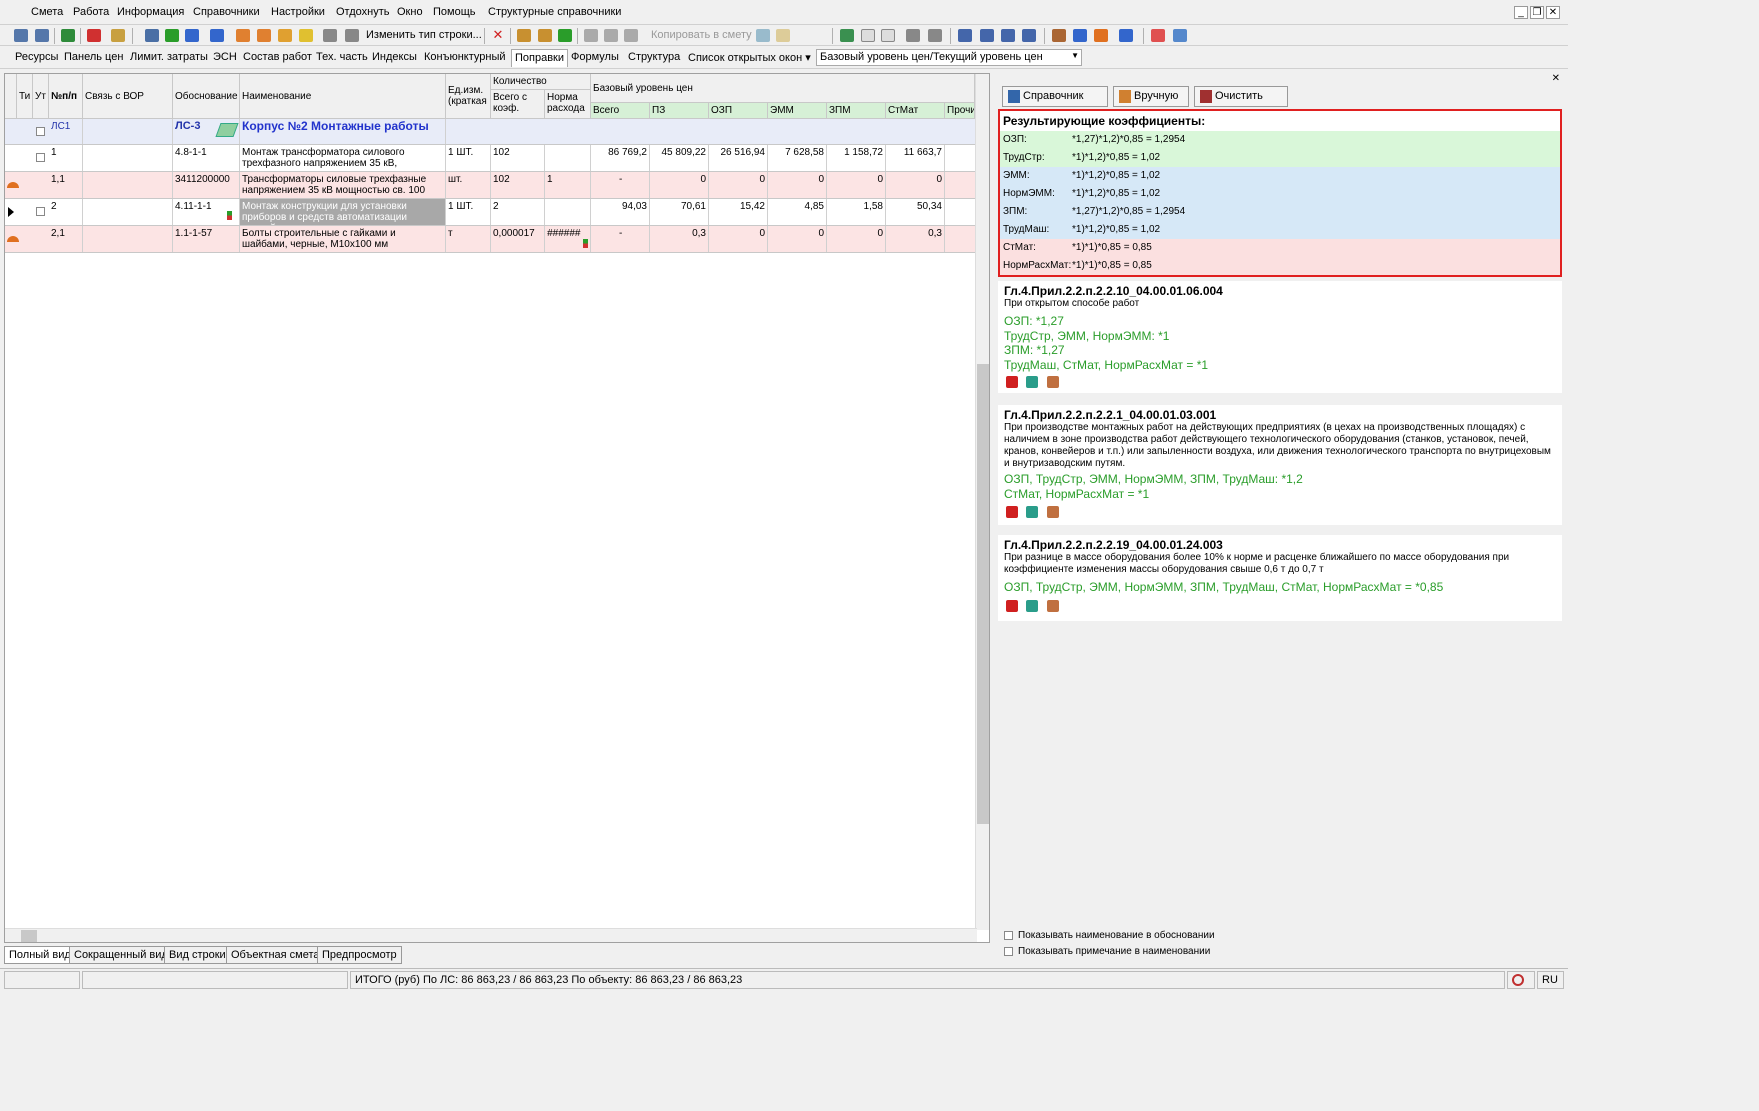 The width and height of the screenshot is (1759, 1111). What do you see at coordinates (545, 35) in the screenshot?
I see `copy-row-icon` at bounding box center [545, 35].